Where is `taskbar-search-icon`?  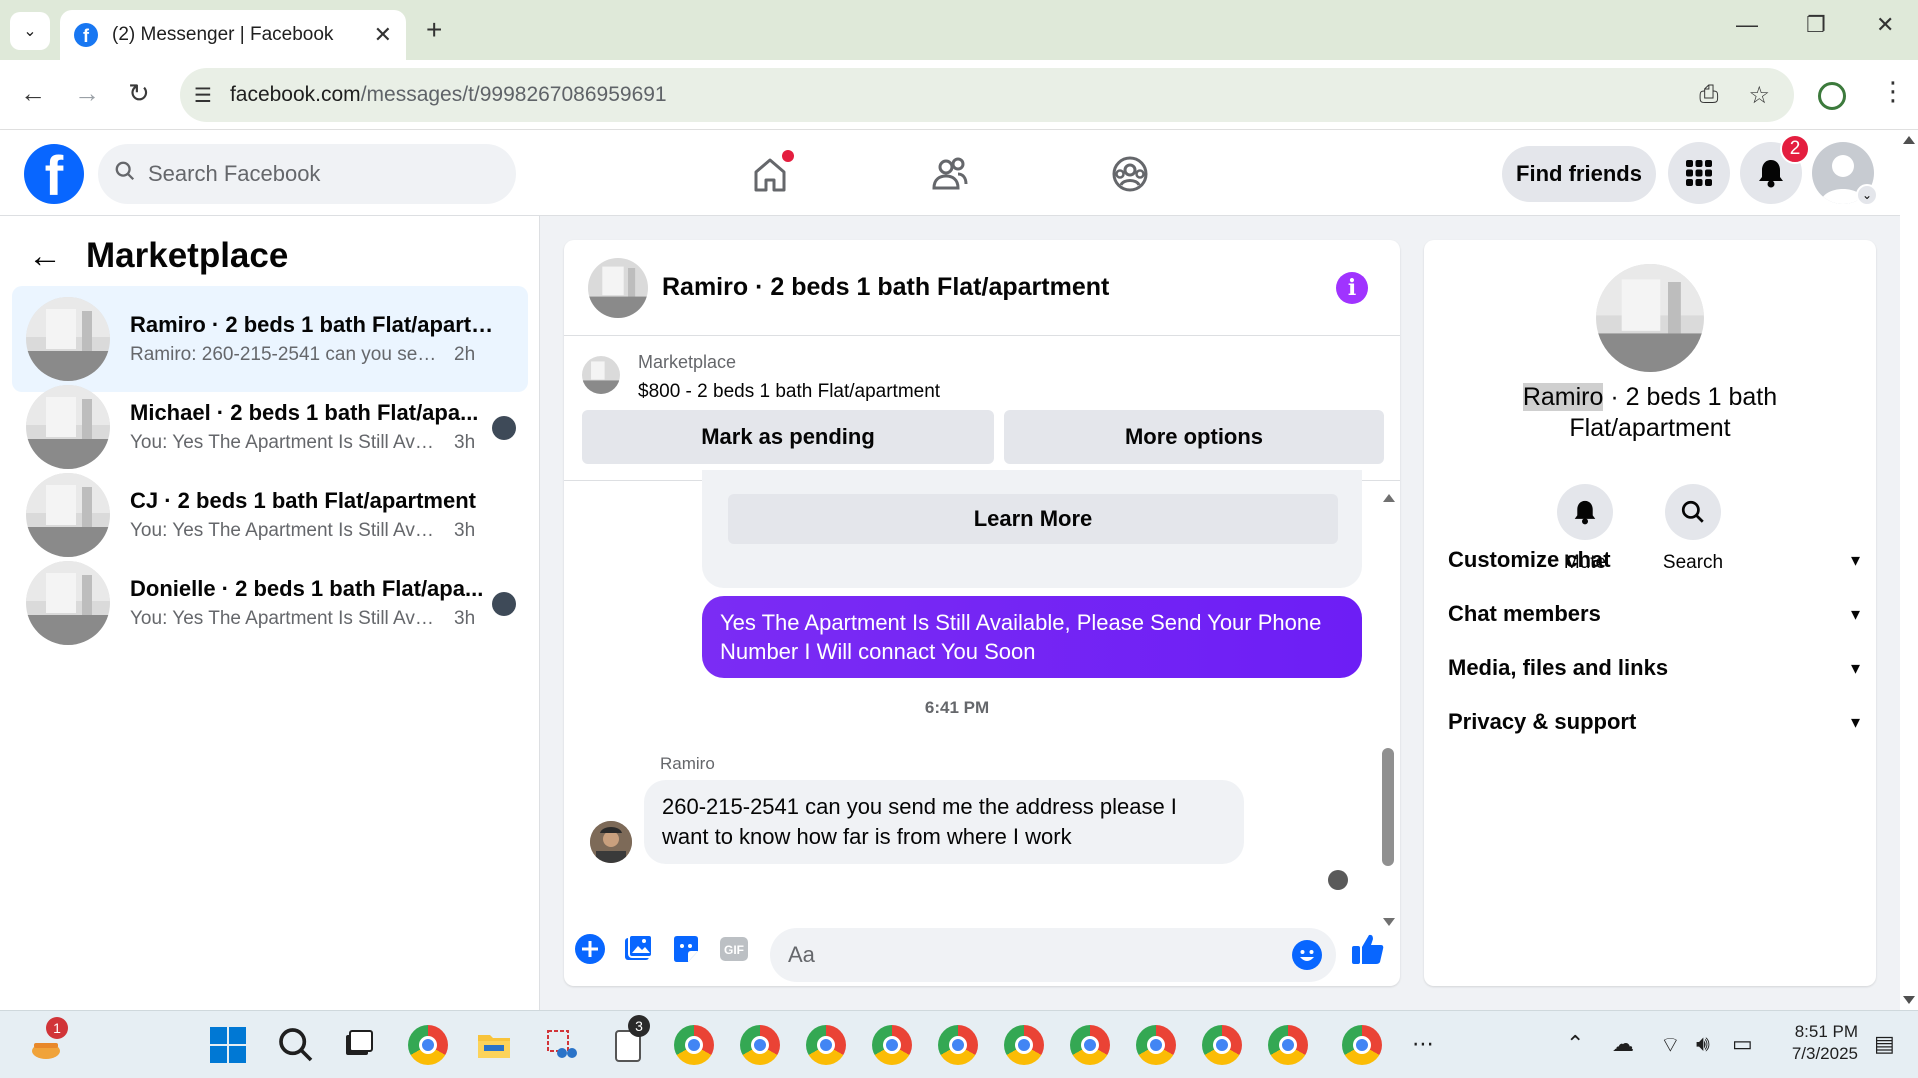
taskbar-search-icon is located at coordinates (296, 1045).